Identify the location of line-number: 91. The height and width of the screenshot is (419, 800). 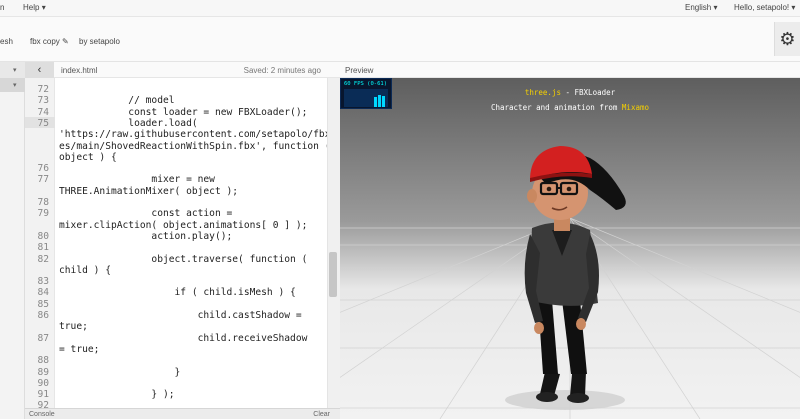
(43, 395).